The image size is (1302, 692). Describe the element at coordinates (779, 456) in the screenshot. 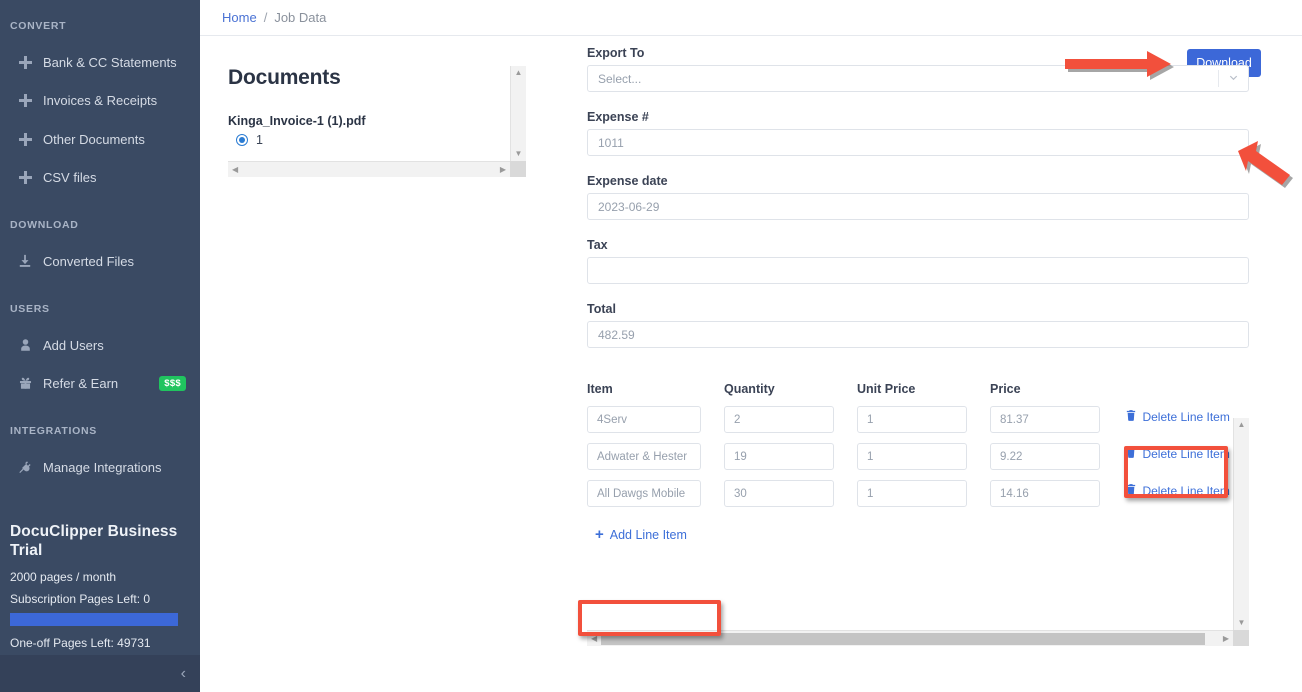

I see `line-item-quantity-field: 19` at that location.